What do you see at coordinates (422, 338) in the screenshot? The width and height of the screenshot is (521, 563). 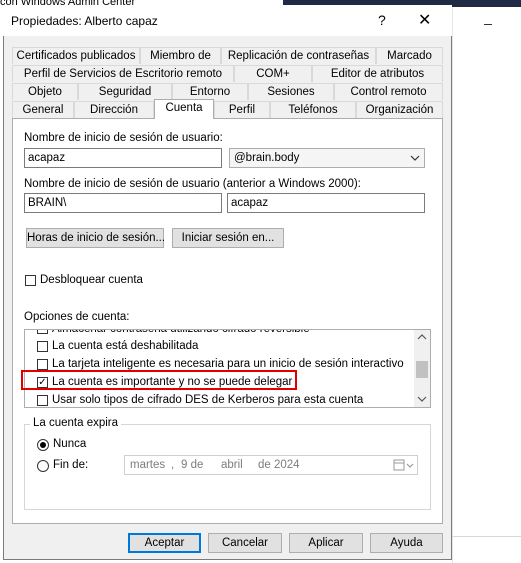 I see `scroll-up-icon` at bounding box center [422, 338].